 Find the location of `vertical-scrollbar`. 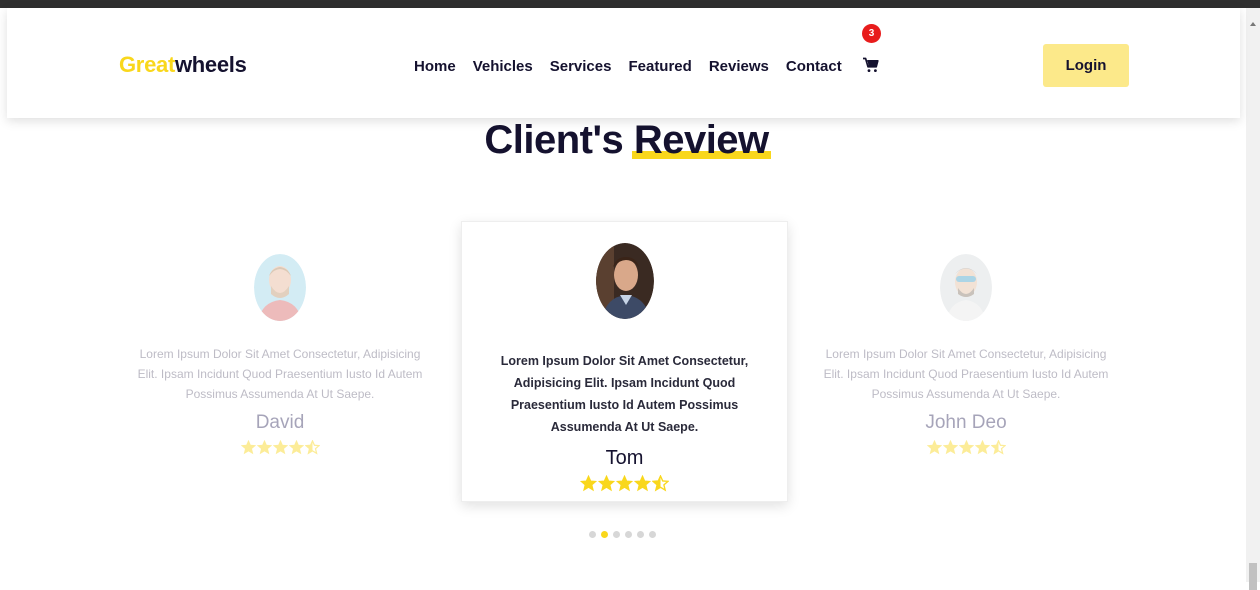

vertical-scrollbar is located at coordinates (1253, 299).